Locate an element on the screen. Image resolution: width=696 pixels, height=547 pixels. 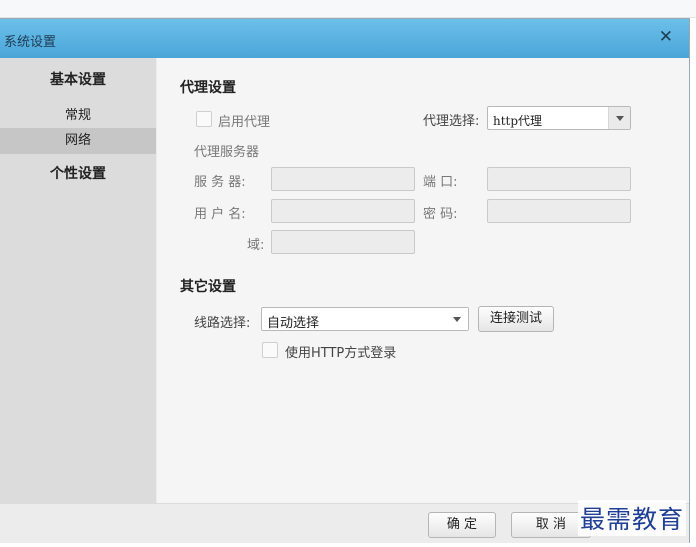
proxy-type-value: http代理 is located at coordinates (518, 121).